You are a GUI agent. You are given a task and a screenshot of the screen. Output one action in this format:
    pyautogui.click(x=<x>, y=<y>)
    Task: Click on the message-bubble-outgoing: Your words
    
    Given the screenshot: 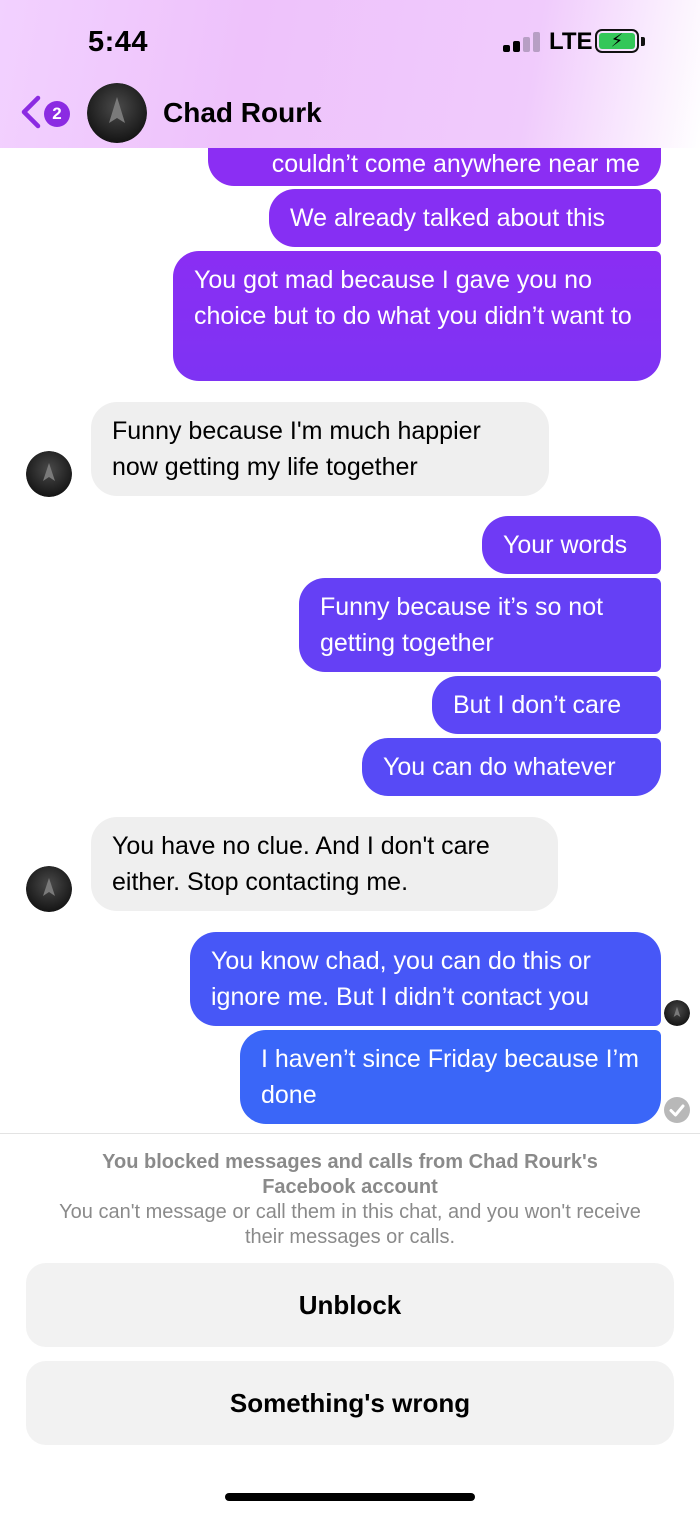 What is the action you would take?
    pyautogui.click(x=571, y=545)
    